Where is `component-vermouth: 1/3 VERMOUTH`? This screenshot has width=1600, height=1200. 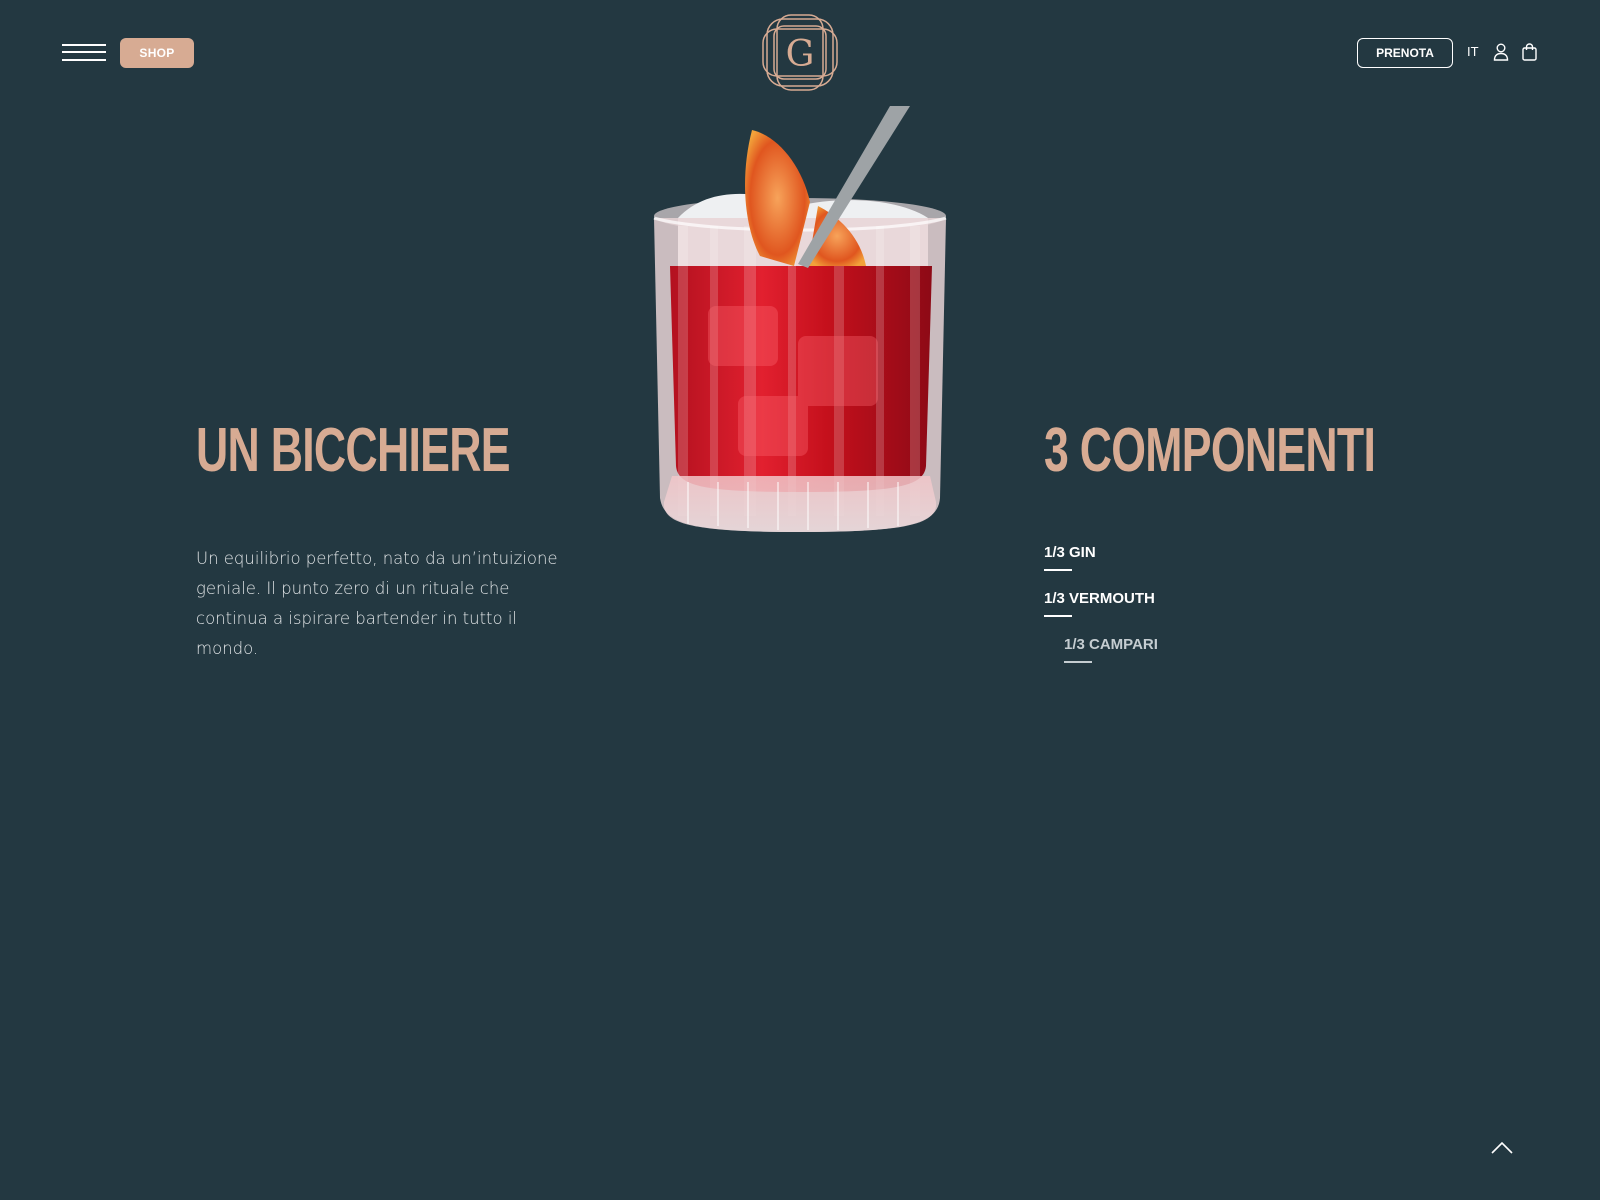
component-vermouth: 1/3 VERMOUTH is located at coordinates (1174, 613).